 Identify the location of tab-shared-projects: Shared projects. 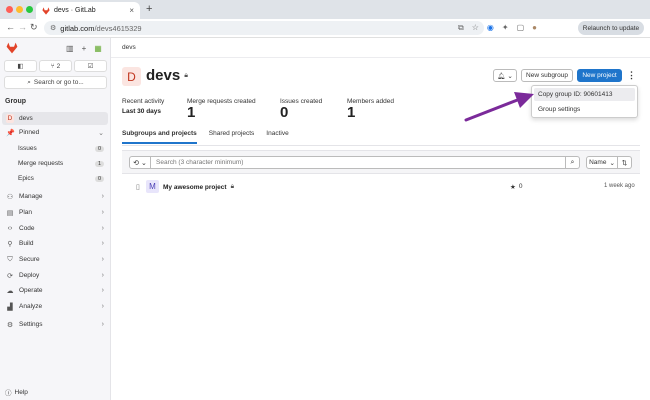
(232, 137).